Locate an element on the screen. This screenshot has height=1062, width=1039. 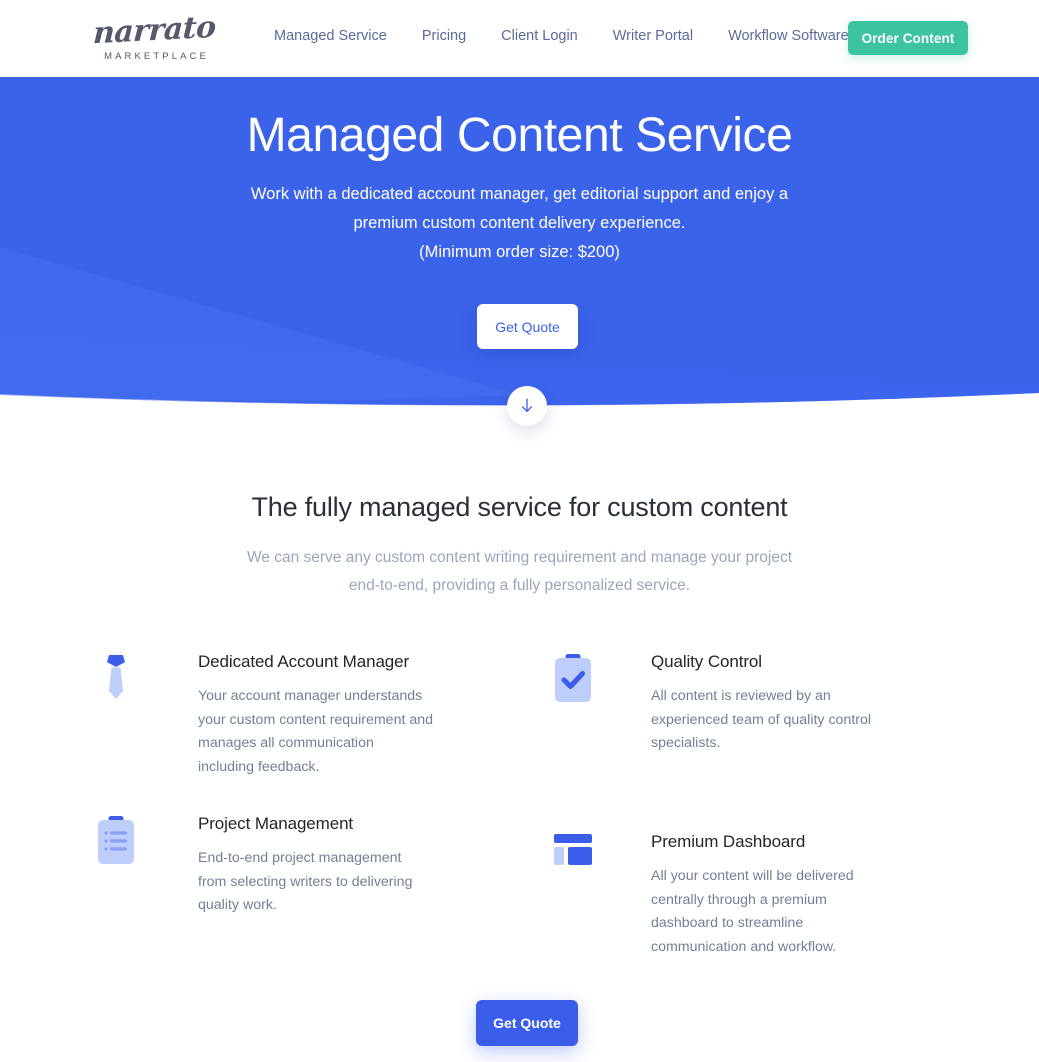
feature-title: Dedicated Account Manager is located at coordinates (304, 661).